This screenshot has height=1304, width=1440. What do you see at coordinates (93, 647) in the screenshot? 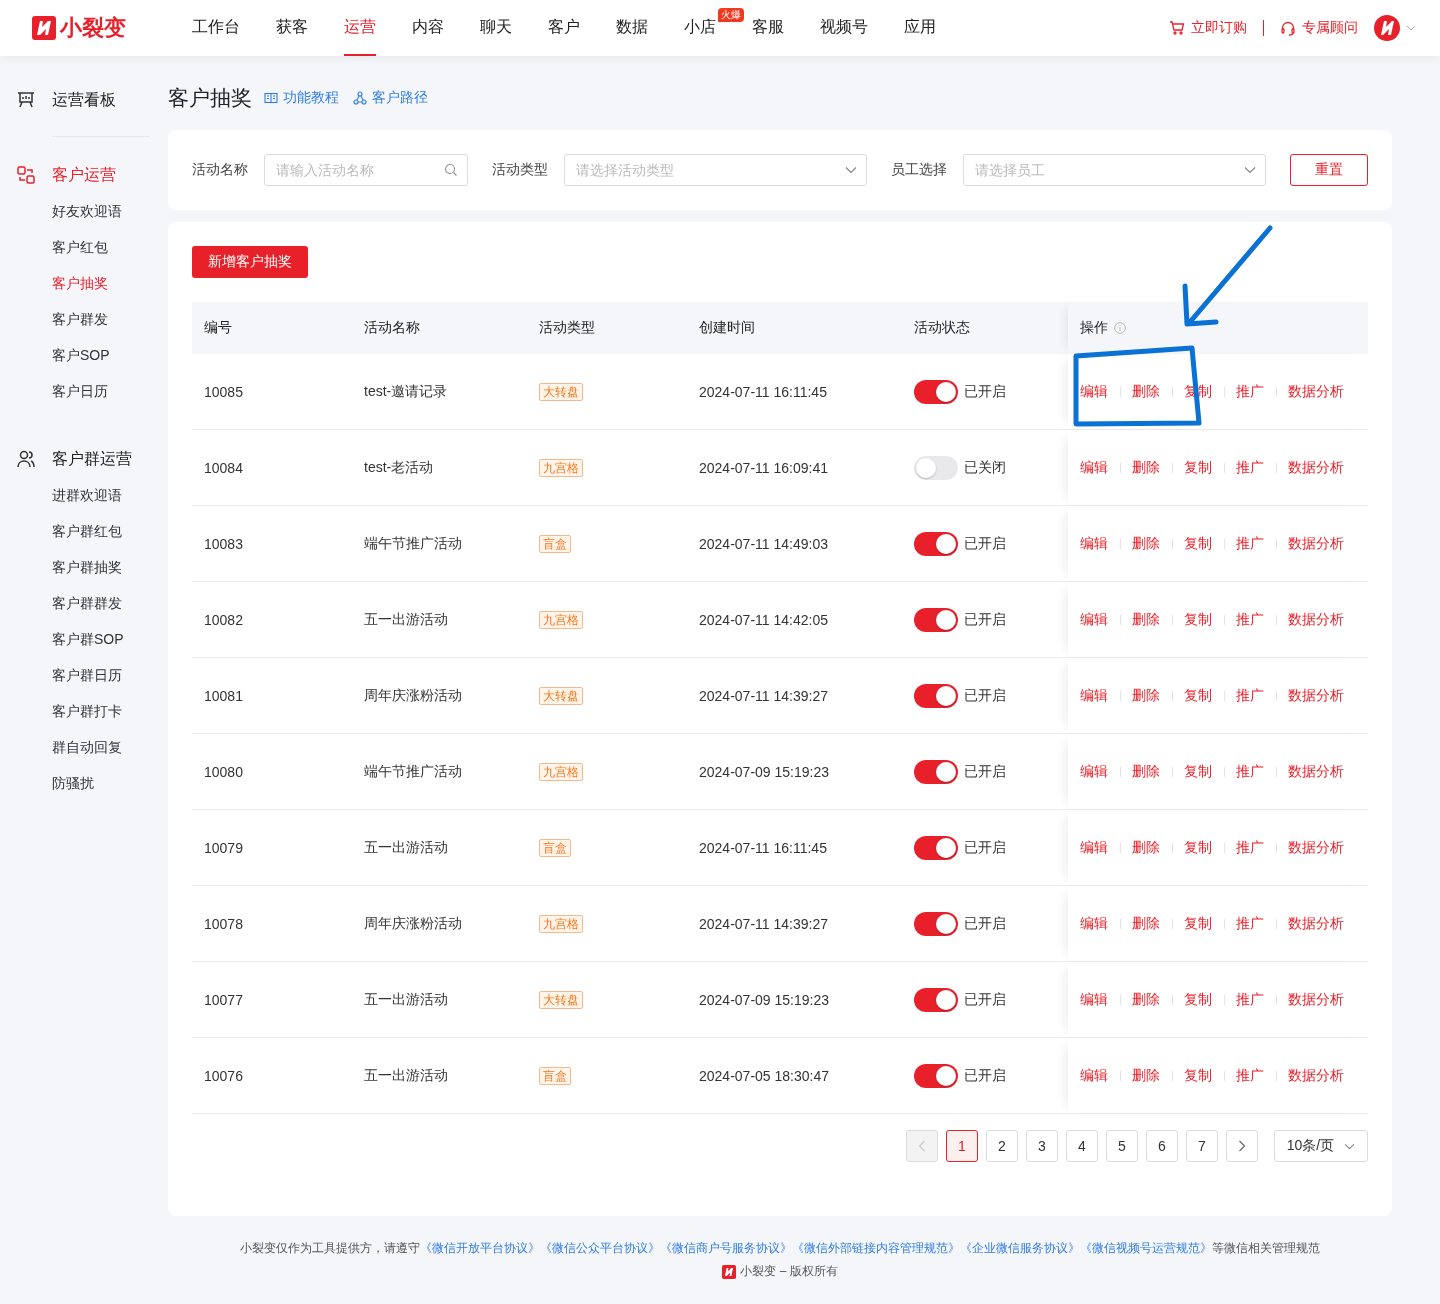
I see `sidebar-item: 客户群SOP` at bounding box center [93, 647].